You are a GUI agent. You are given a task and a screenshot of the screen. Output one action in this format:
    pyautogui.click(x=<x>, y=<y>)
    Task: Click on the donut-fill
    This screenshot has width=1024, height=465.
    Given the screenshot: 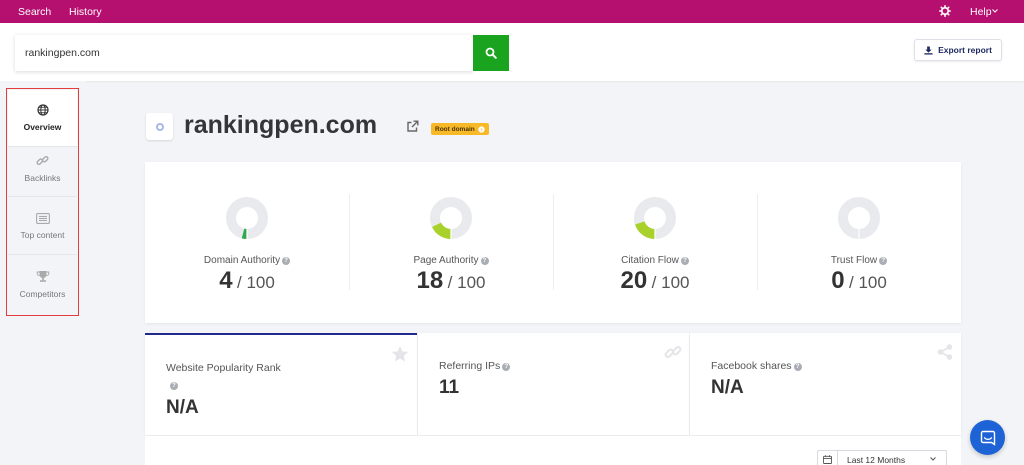 What is the action you would take?
    pyautogui.click(x=645, y=230)
    